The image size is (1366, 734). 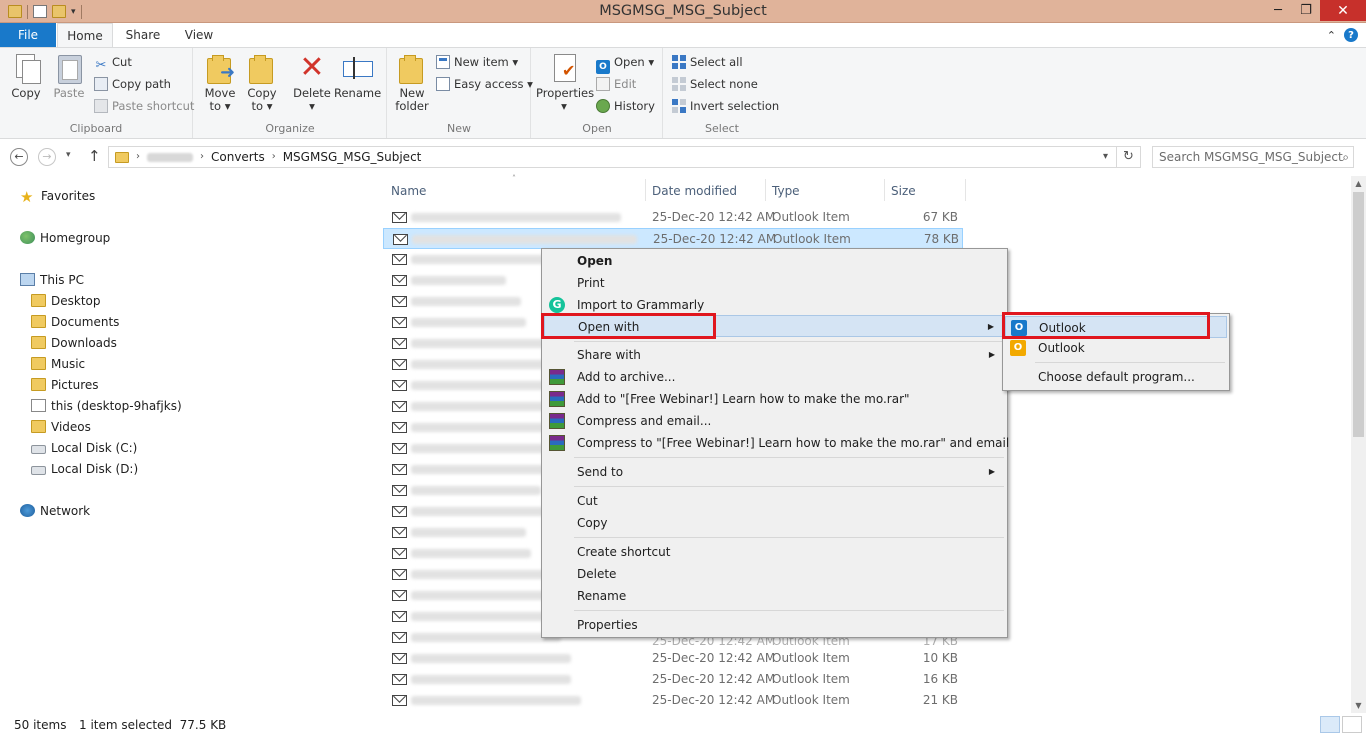 What do you see at coordinates (85, 35) in the screenshot?
I see `tab-home: Home` at bounding box center [85, 35].